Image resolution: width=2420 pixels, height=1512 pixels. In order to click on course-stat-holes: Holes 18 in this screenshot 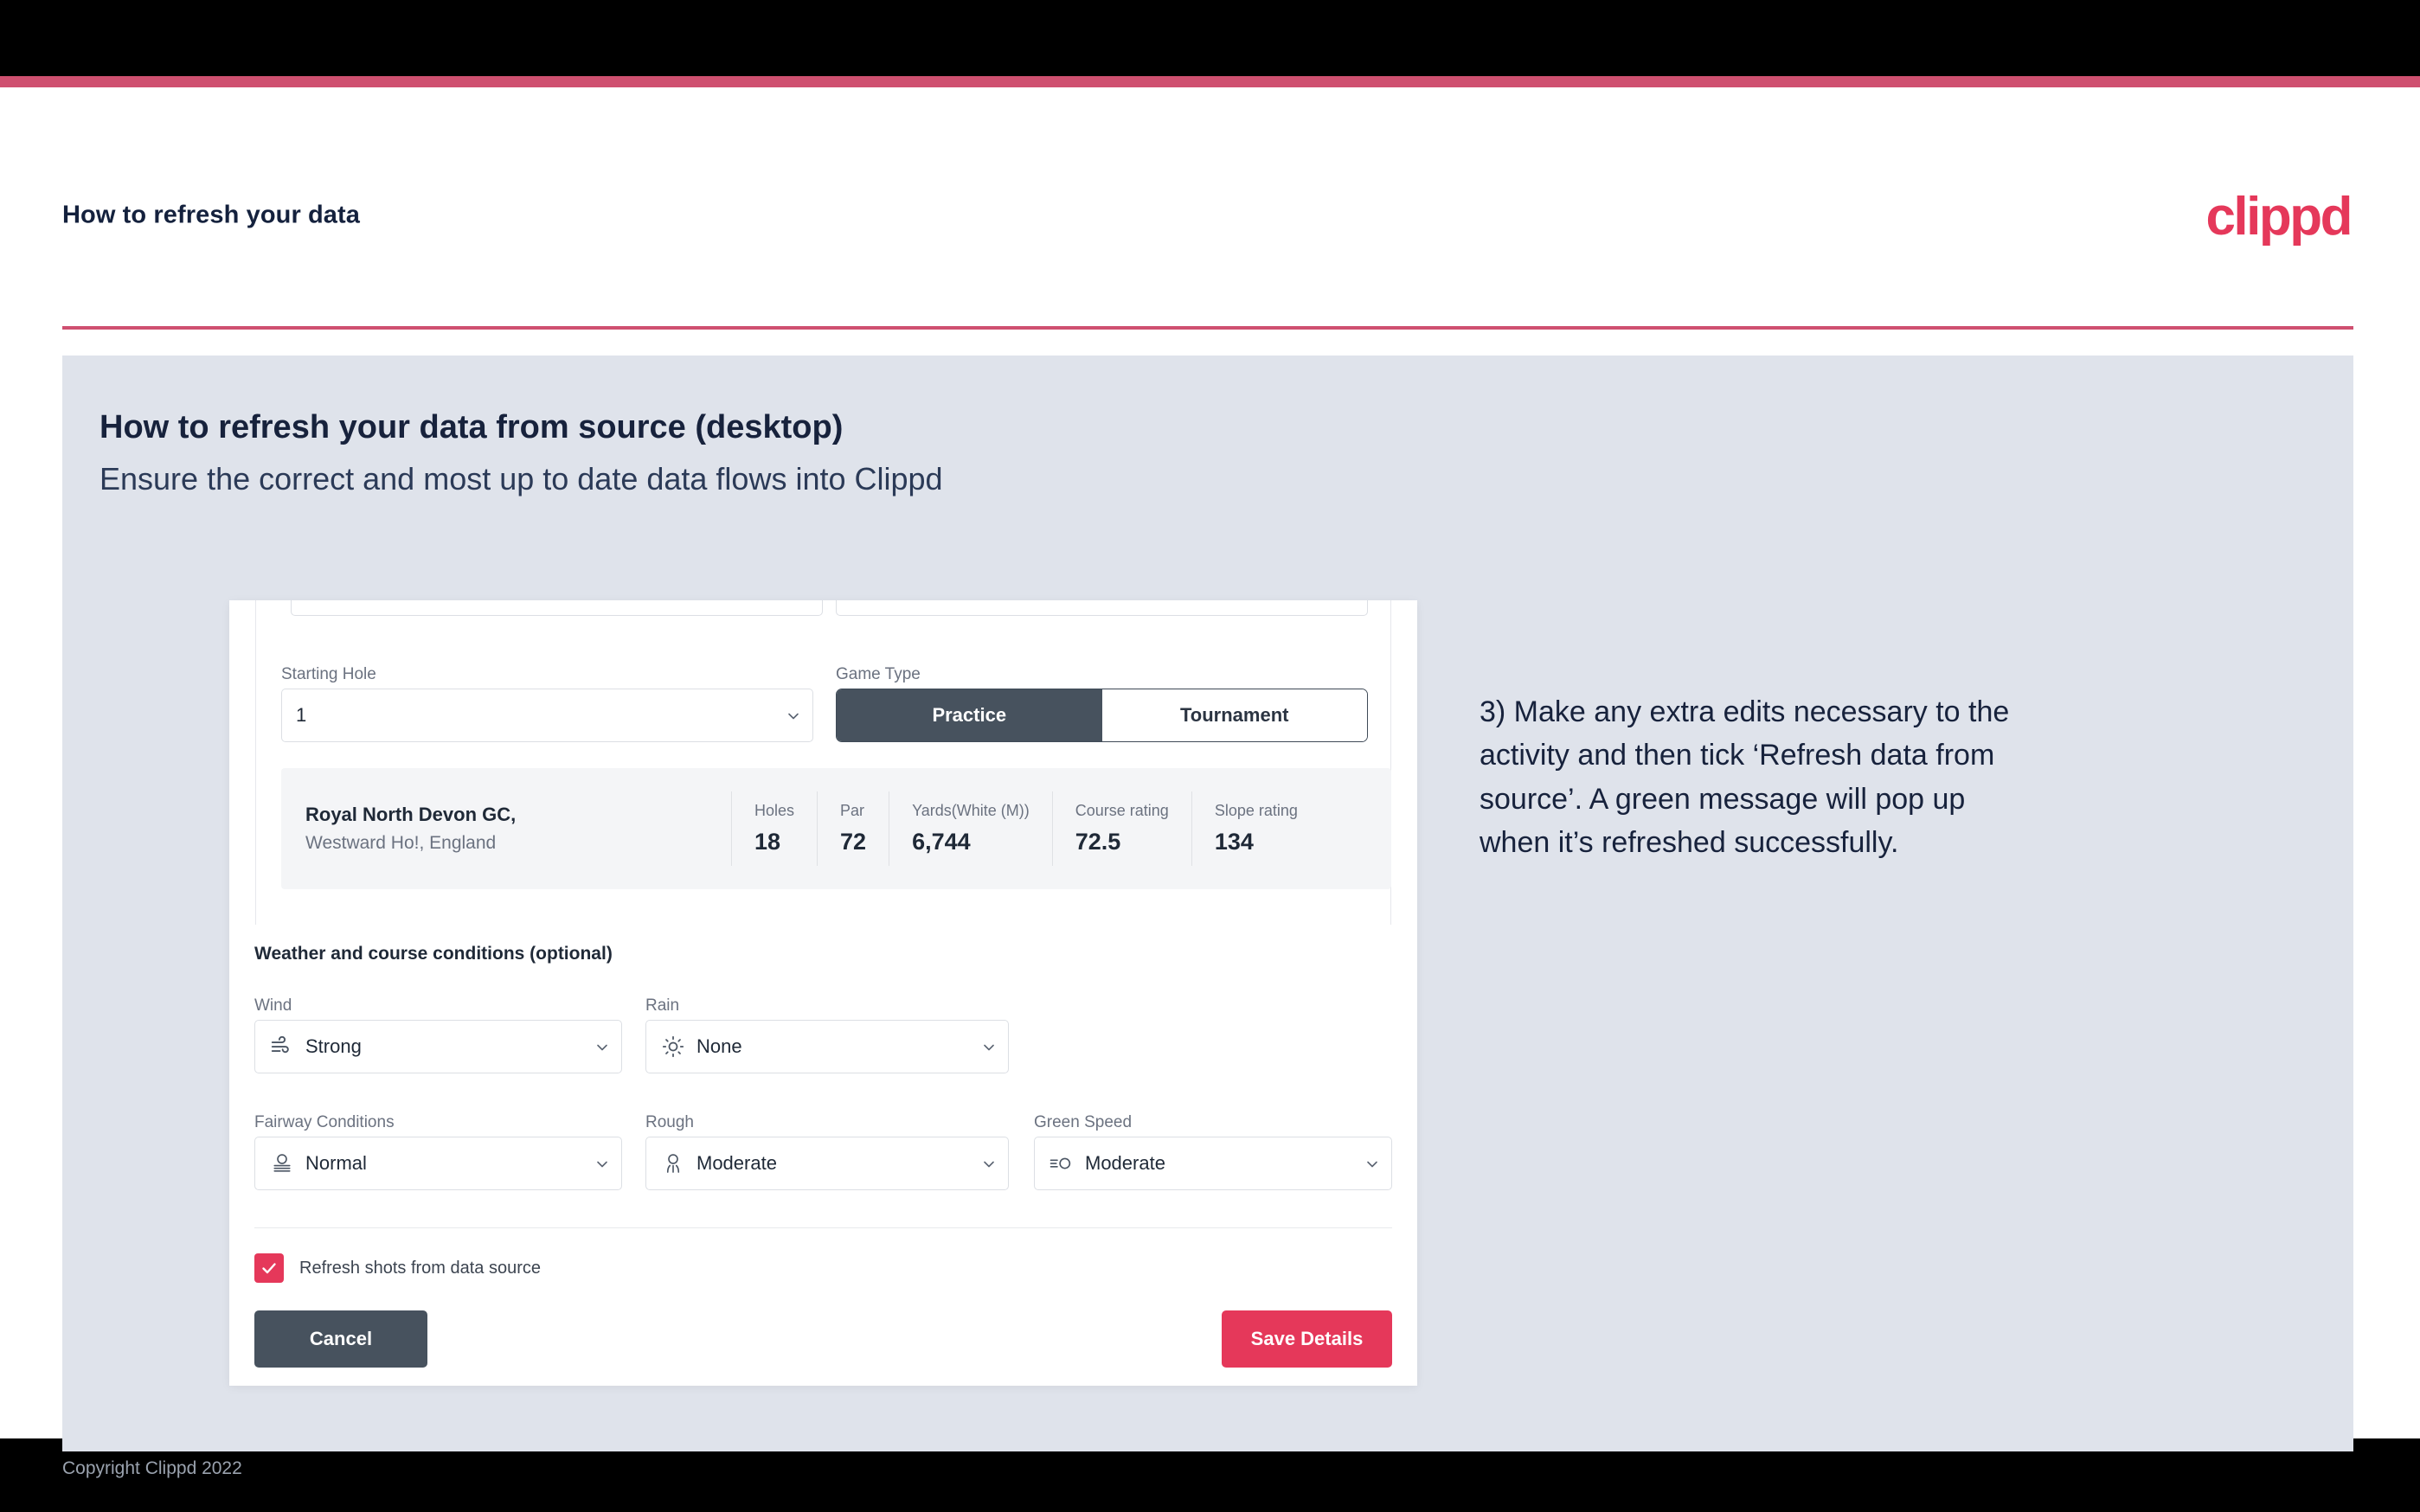, I will do `click(774, 828)`.